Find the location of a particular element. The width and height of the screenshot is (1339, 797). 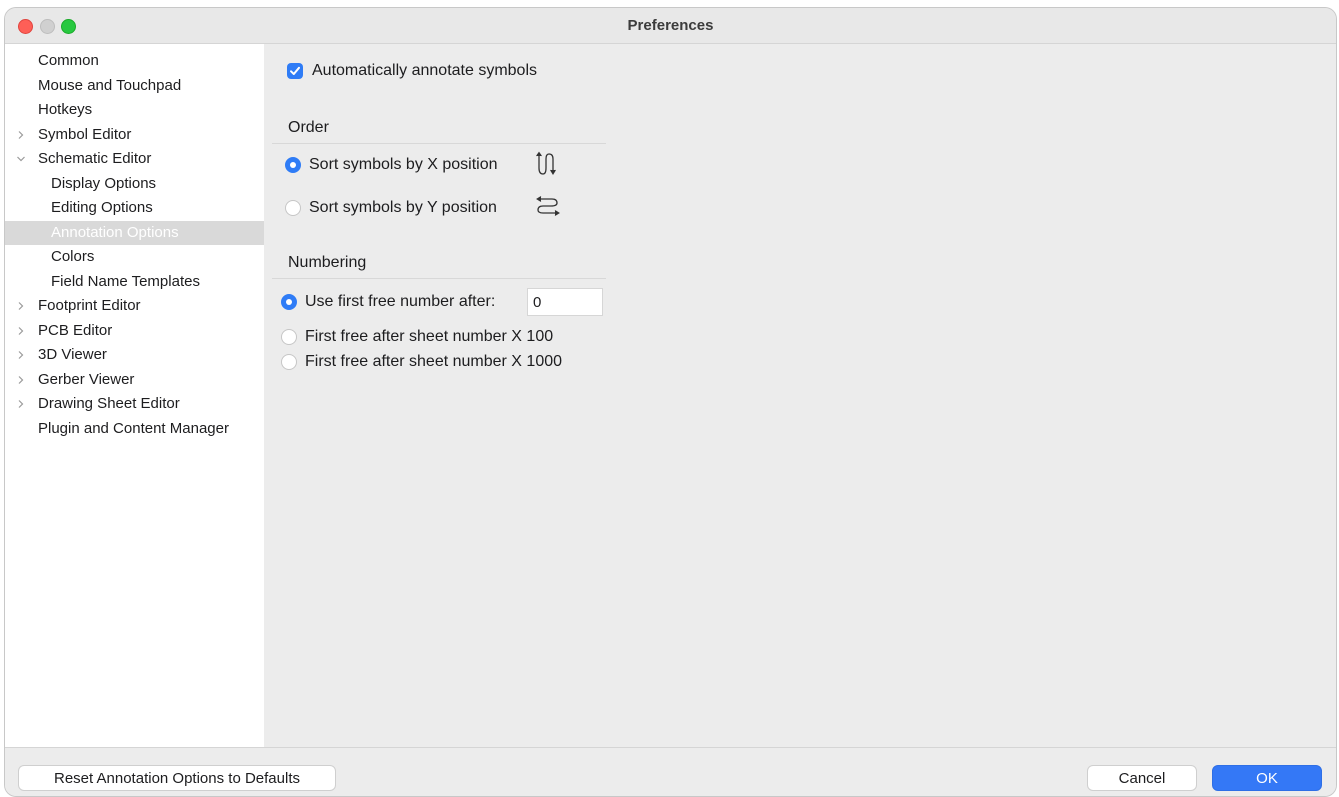

sidebar-item-display-options: Display Options is located at coordinates (134, 184).